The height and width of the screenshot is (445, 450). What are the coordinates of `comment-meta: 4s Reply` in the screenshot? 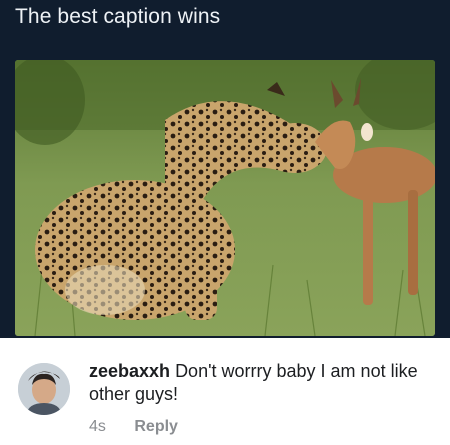 It's located at (133, 427).